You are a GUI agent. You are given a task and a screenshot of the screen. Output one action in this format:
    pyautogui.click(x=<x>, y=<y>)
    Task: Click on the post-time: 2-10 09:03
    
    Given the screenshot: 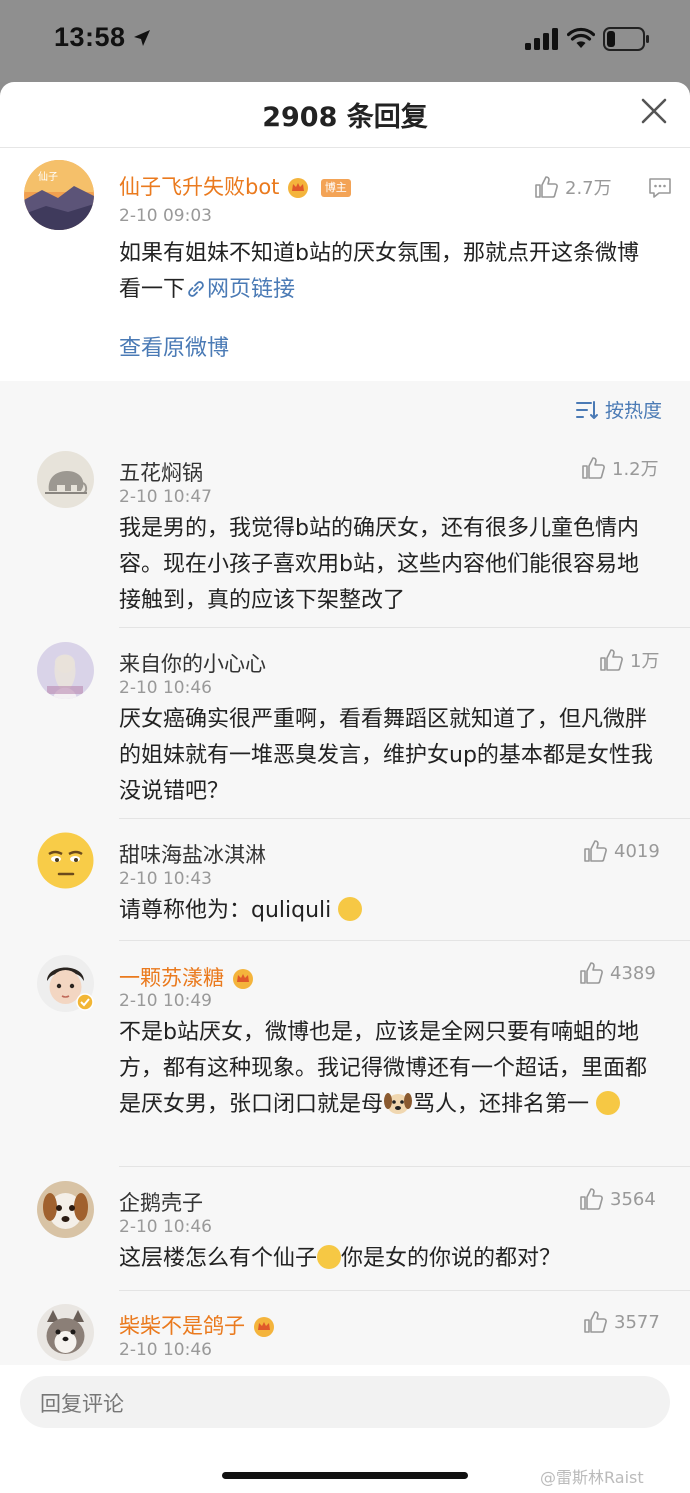 What is the action you would take?
    pyautogui.click(x=165, y=216)
    